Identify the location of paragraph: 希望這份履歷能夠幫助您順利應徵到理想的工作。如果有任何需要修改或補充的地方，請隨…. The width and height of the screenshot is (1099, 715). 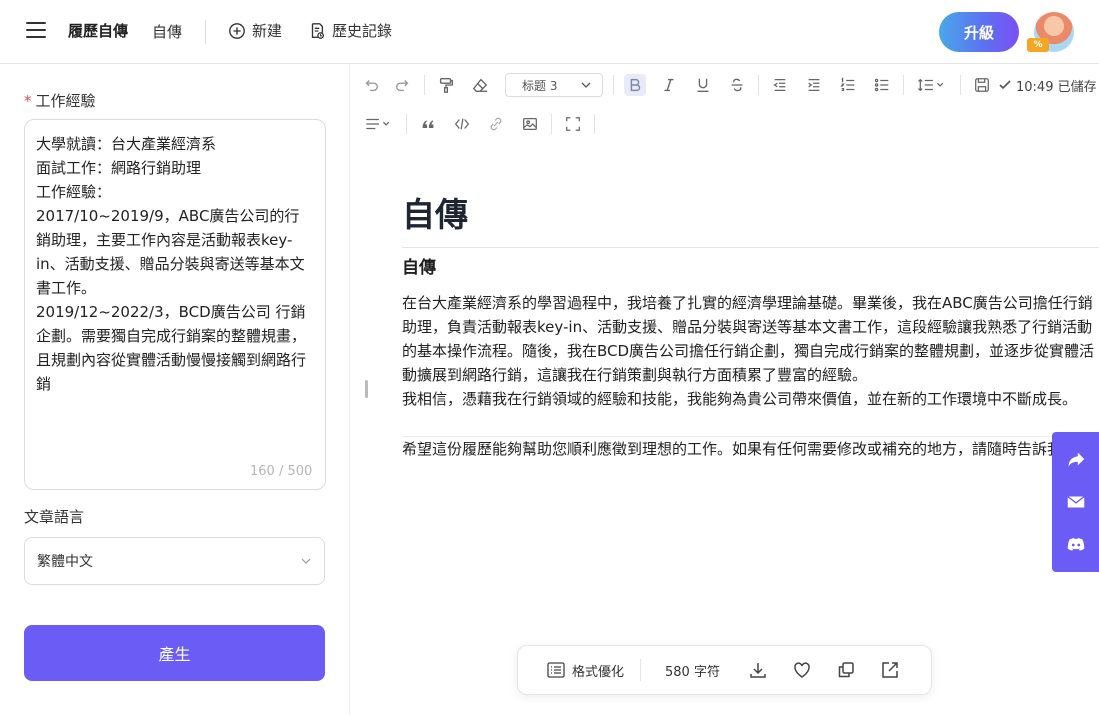
(740, 449).